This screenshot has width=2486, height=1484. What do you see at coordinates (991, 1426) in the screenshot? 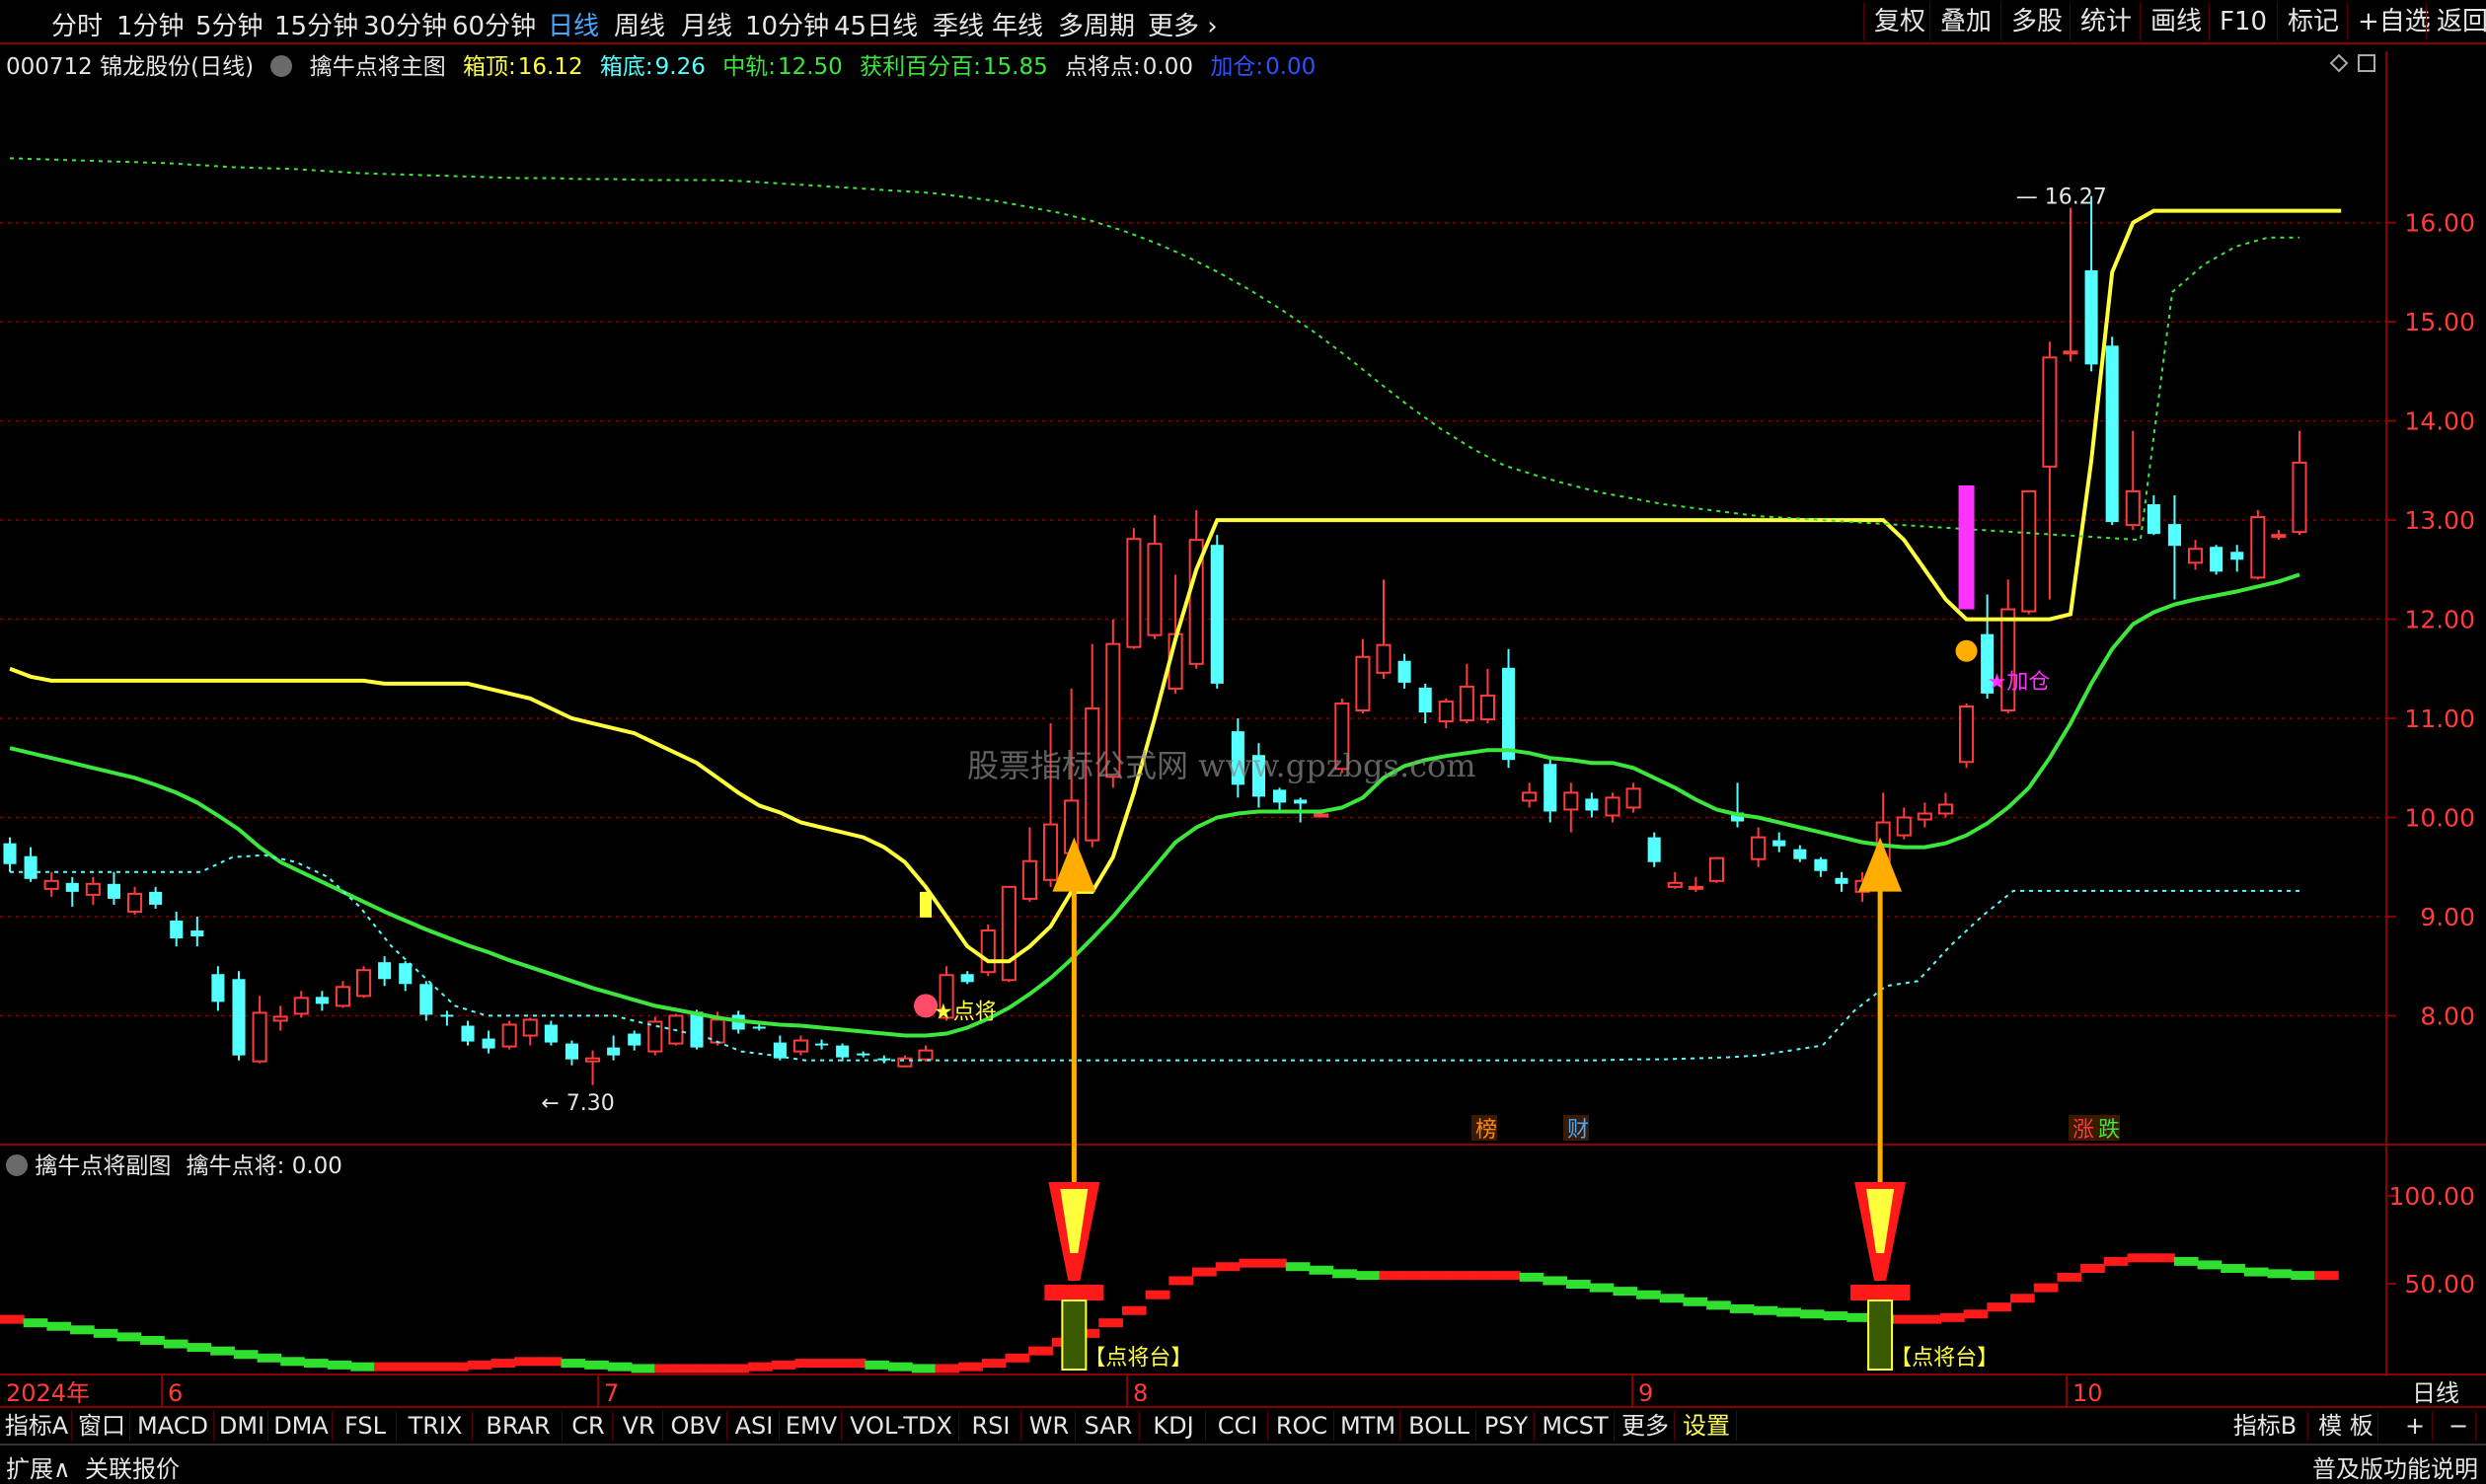
I see `indicator-tab-14: RSI` at bounding box center [991, 1426].